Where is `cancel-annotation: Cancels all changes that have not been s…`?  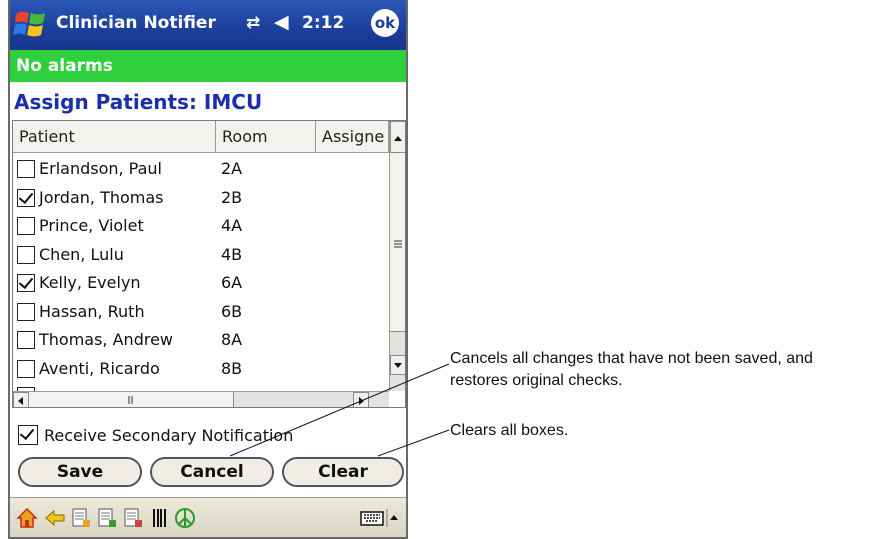 cancel-annotation: Cancels all changes that have not been s… is located at coordinates (631, 370).